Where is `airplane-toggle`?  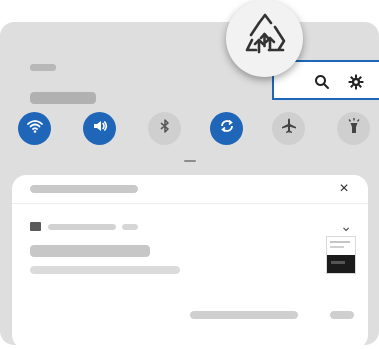 airplane-toggle is located at coordinates (288, 128).